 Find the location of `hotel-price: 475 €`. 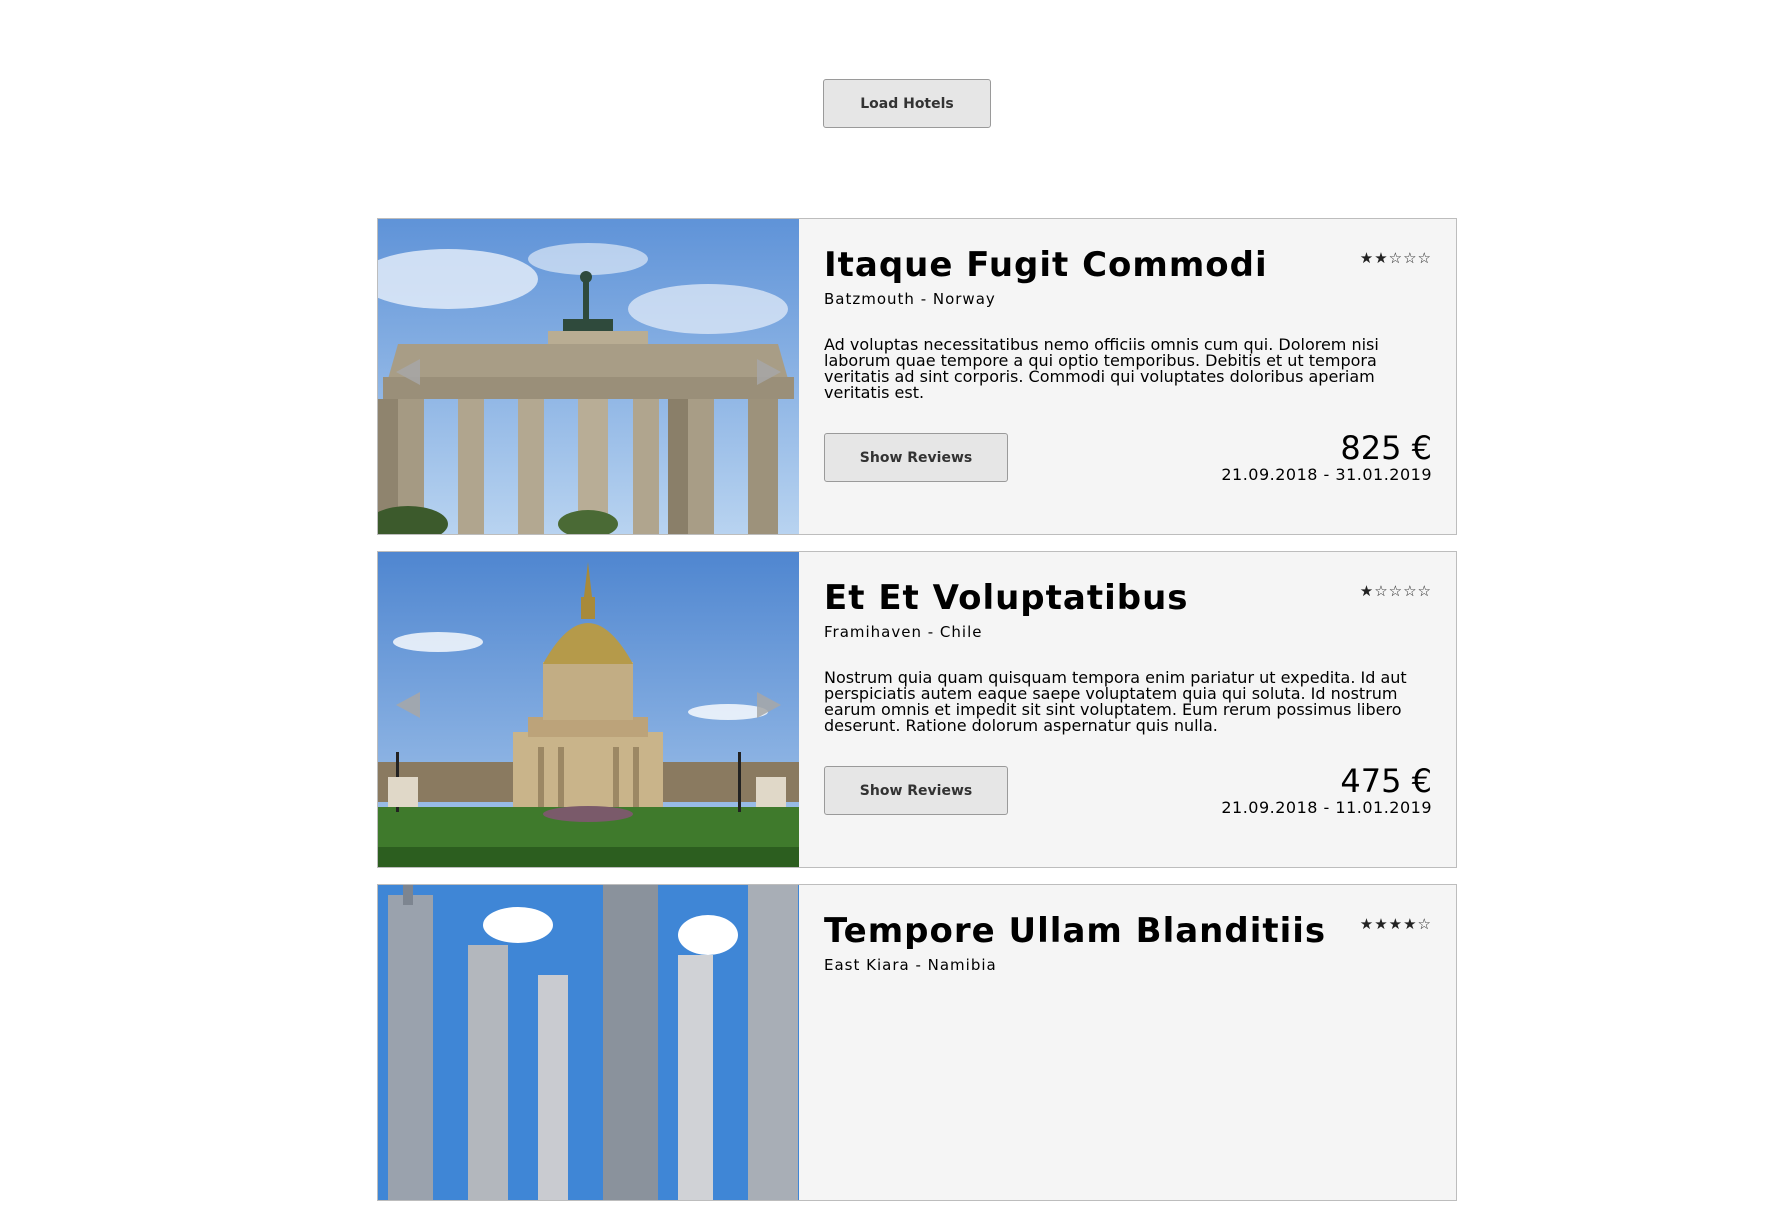

hotel-price: 475 € is located at coordinates (1386, 781).